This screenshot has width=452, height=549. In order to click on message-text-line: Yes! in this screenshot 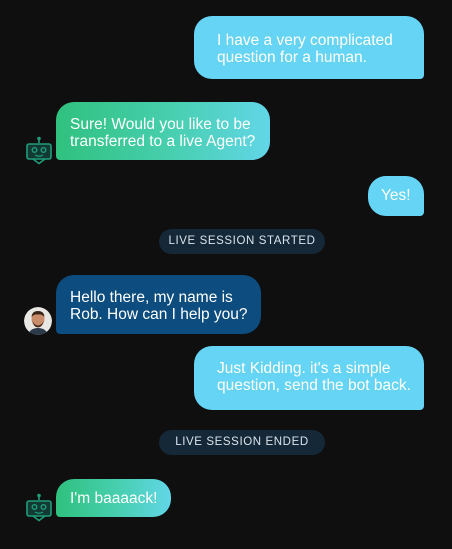, I will do `click(396, 195)`.